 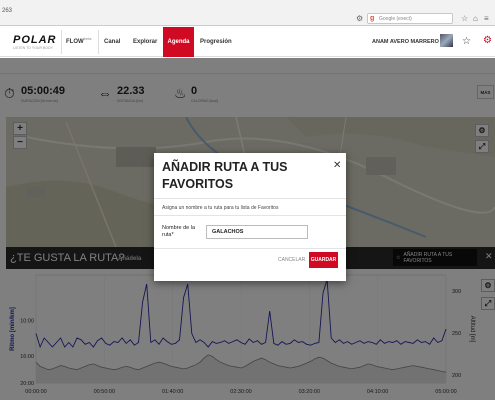 What do you see at coordinates (475, 18) in the screenshot?
I see `home-icon: ⌂` at bounding box center [475, 18].